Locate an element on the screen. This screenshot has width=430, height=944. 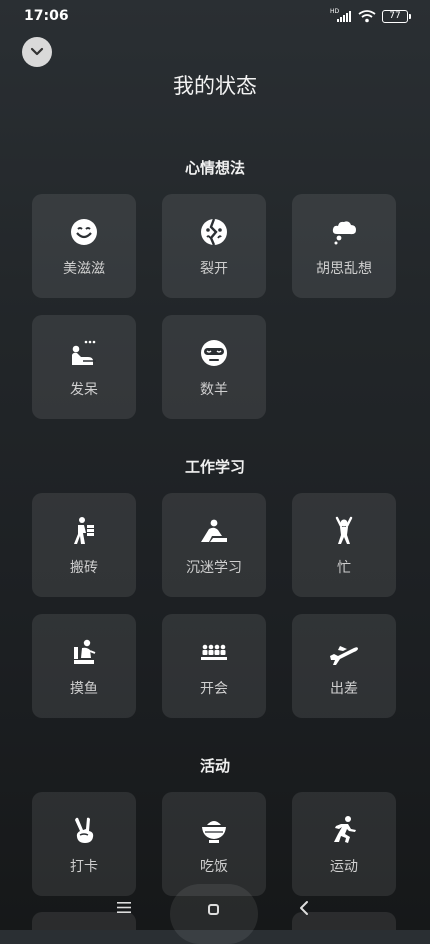
cracked-face-icon is located at coordinates (214, 232).